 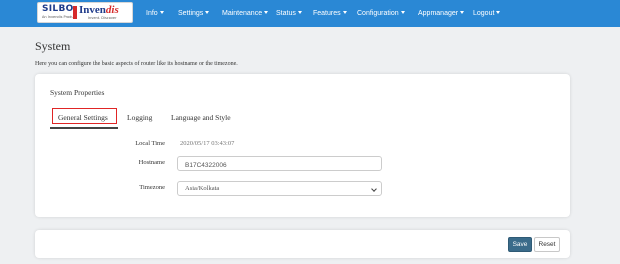 What do you see at coordinates (83, 117) in the screenshot?
I see `tab-general-settings: General Settings` at bounding box center [83, 117].